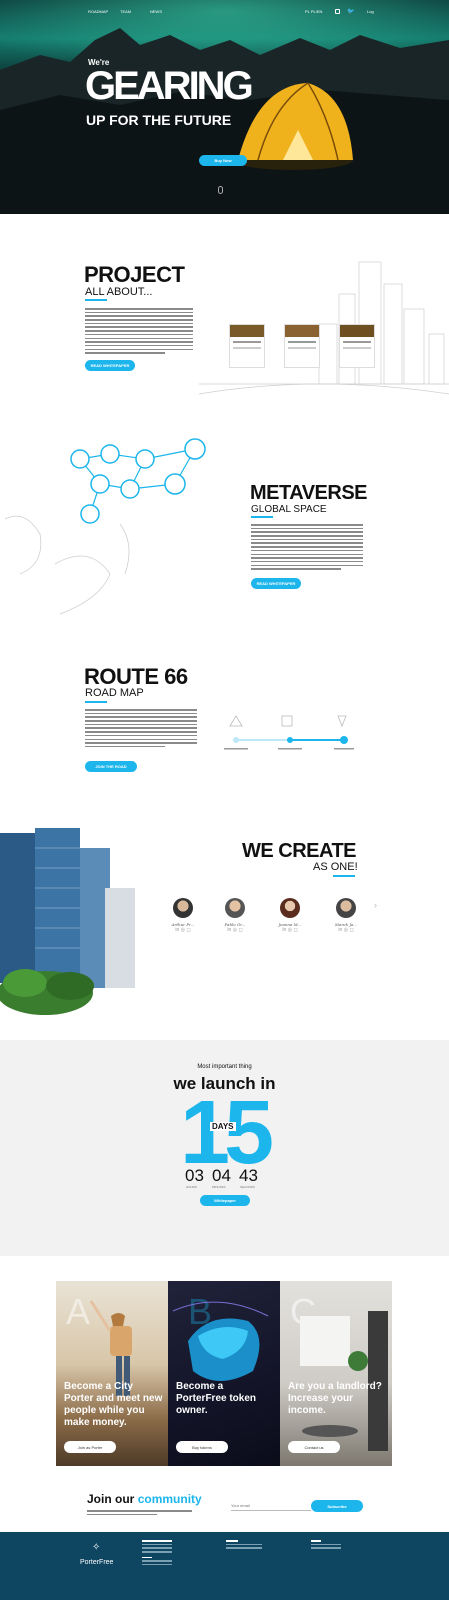 Image resolution: width=449 pixels, height=1600 pixels. What do you see at coordinates (156, 11) in the screenshot?
I see `nav-link-news: NEWS` at bounding box center [156, 11].